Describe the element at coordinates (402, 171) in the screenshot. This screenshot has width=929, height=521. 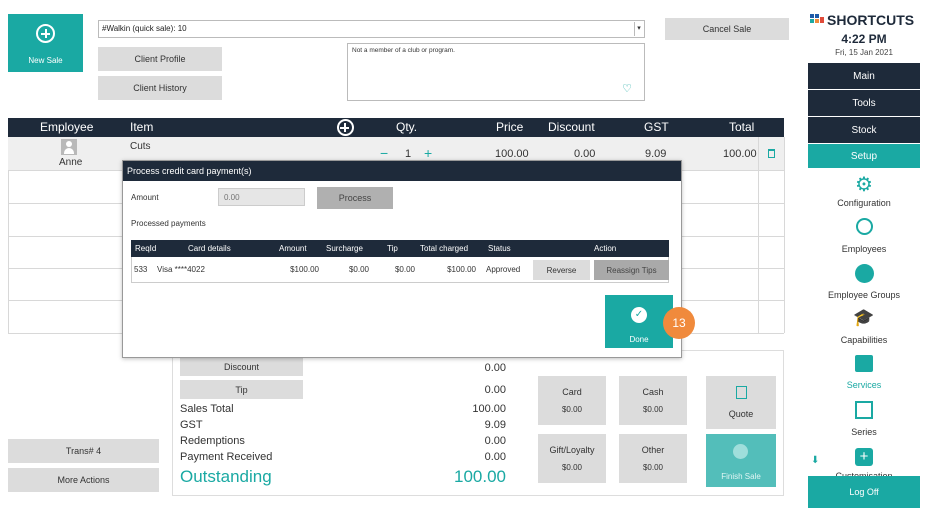
I see `modal-title-bar: Process credit card payment(s)` at that location.